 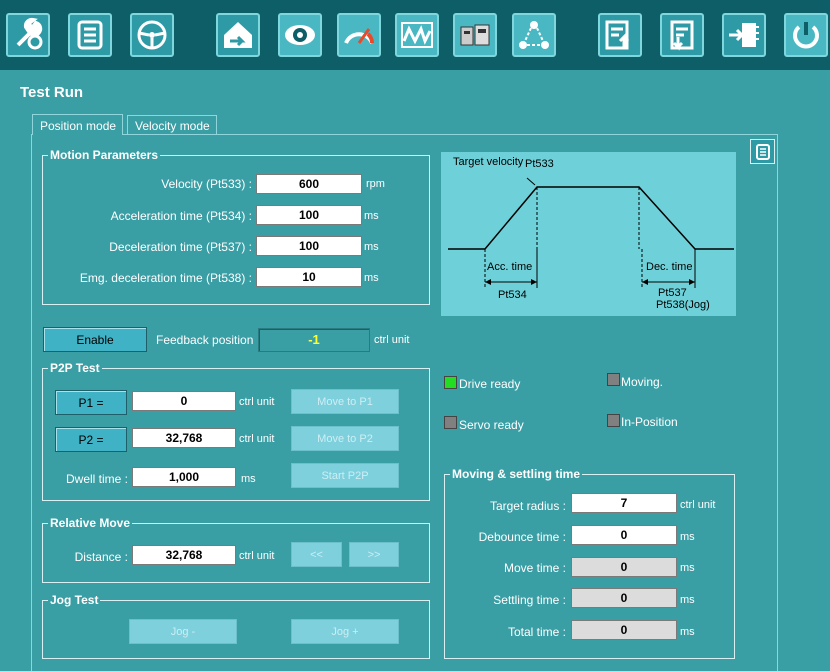 I want to click on acceleration-label: Acceleration time (Pt534) :, so click(x=181, y=216).